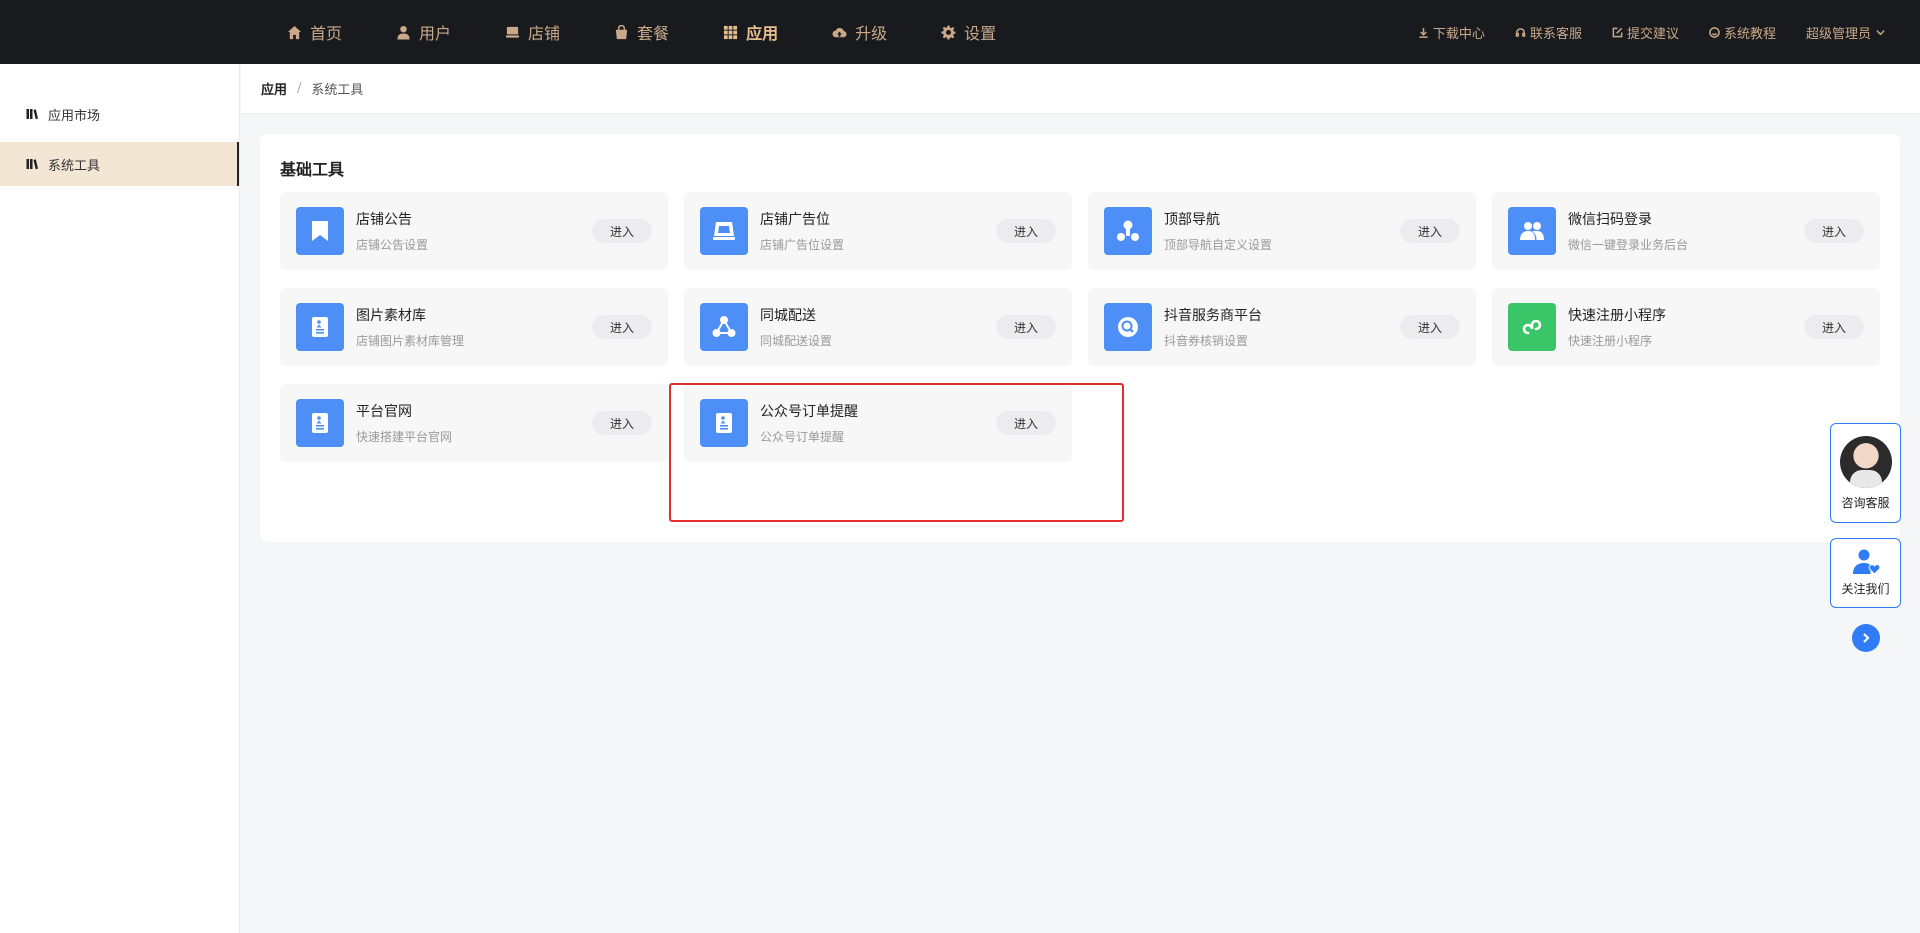  Describe the element at coordinates (1686, 327) in the screenshot. I see `tool-quick-register-mini-program: 快速注册小程序 快速注册小程序 进入` at that location.